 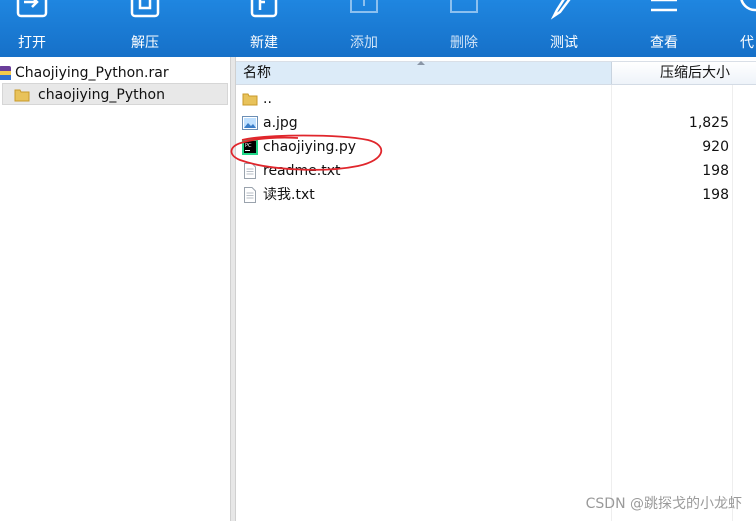 I want to click on list-item: readme.txt 198, so click(x=496, y=171).